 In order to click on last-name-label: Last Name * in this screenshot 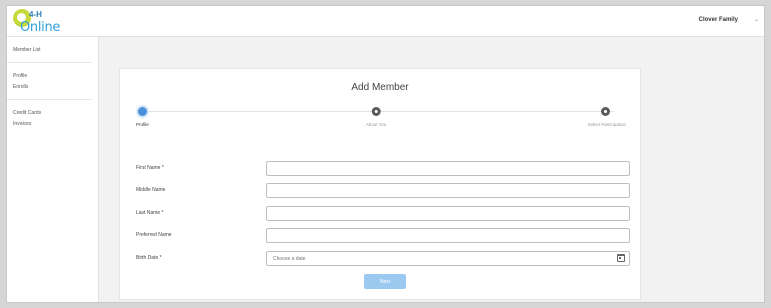, I will do `click(150, 213)`.